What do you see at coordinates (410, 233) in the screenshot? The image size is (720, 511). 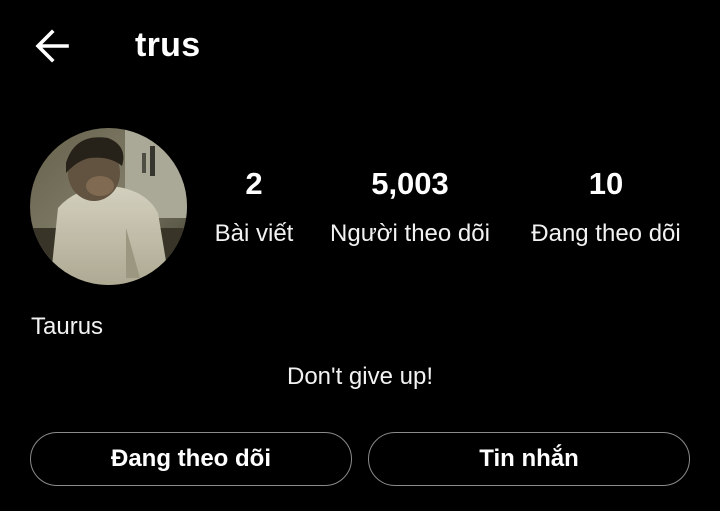 I see `stat-followers-label: Người theo dõi` at bounding box center [410, 233].